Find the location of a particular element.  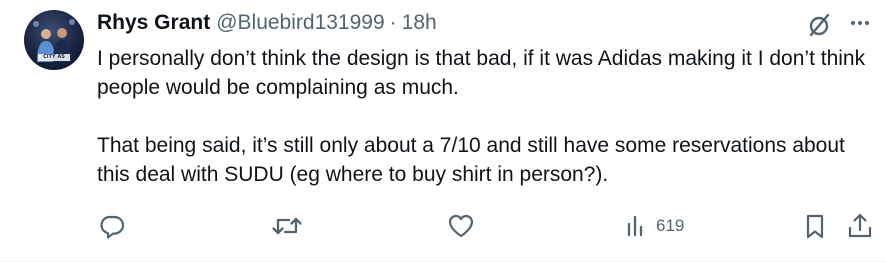

avatar-caption: CITY AS ONE is located at coordinates (54, 57).